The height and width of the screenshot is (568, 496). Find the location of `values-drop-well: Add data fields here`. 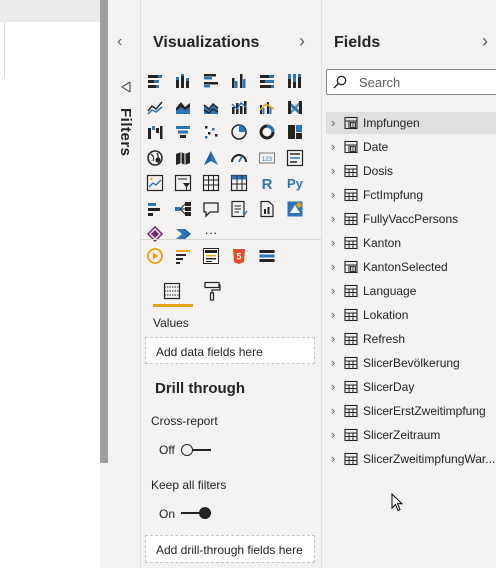

values-drop-well: Add data fields here is located at coordinates (230, 350).